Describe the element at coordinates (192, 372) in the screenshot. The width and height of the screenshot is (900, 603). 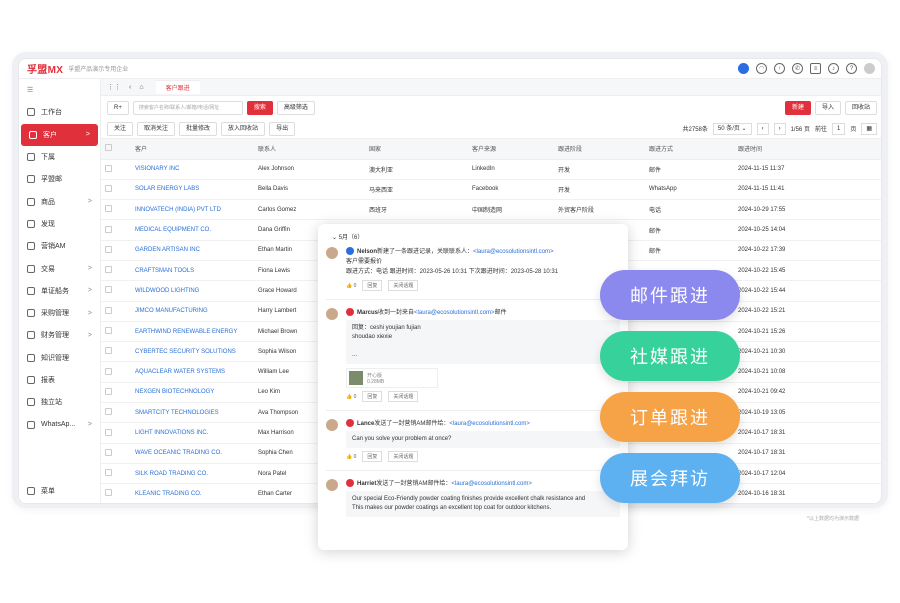
I see `customer-name-link: AQUACLEAR WATER SYSTEMS` at that location.